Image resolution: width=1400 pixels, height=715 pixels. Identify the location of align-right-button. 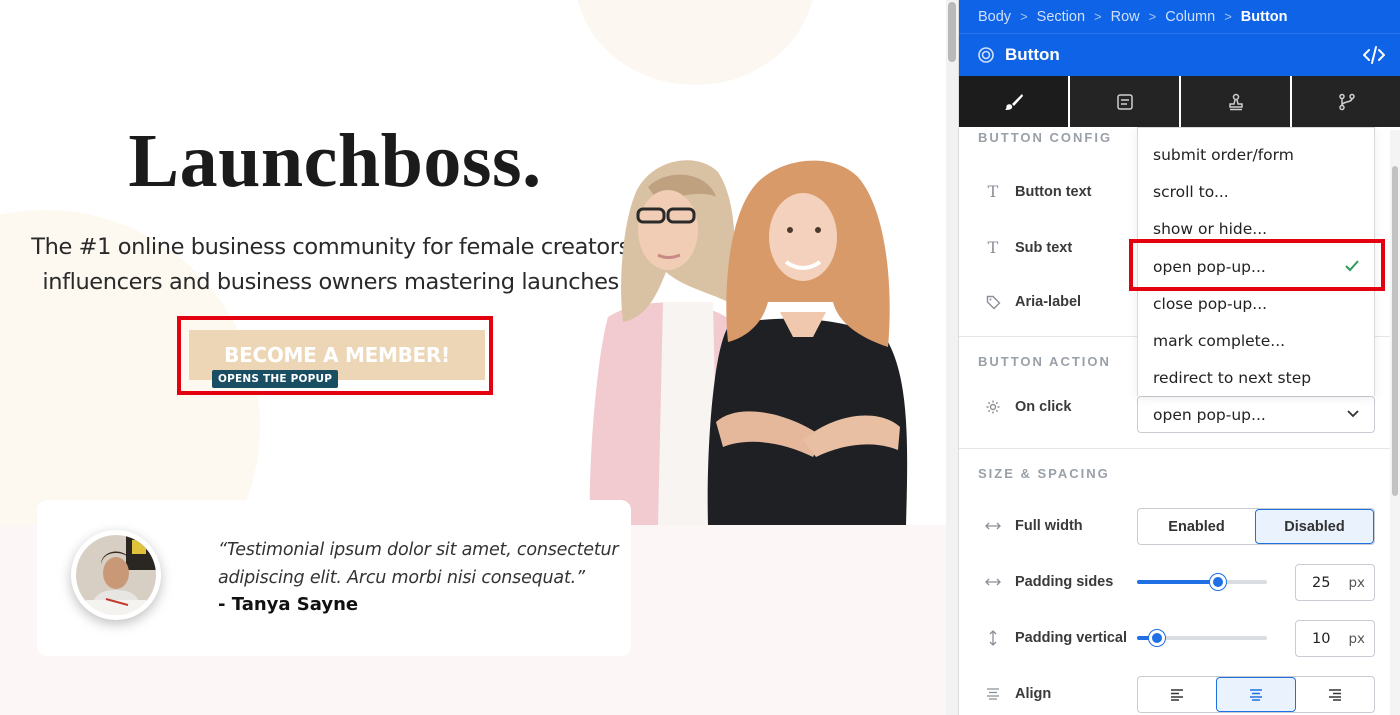
(1335, 694).